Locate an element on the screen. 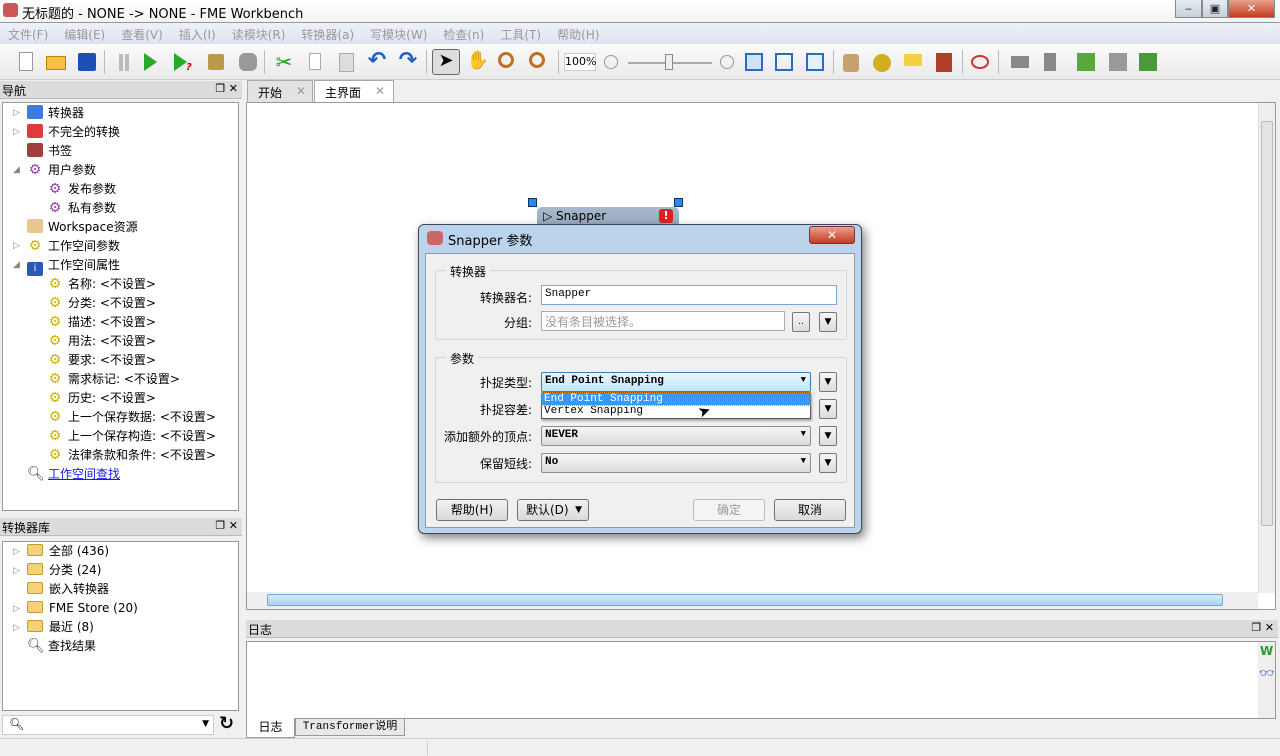 This screenshot has height=756, width=1280. nav-item-property: ⚙ 分类: <不设置> is located at coordinates (101, 303).